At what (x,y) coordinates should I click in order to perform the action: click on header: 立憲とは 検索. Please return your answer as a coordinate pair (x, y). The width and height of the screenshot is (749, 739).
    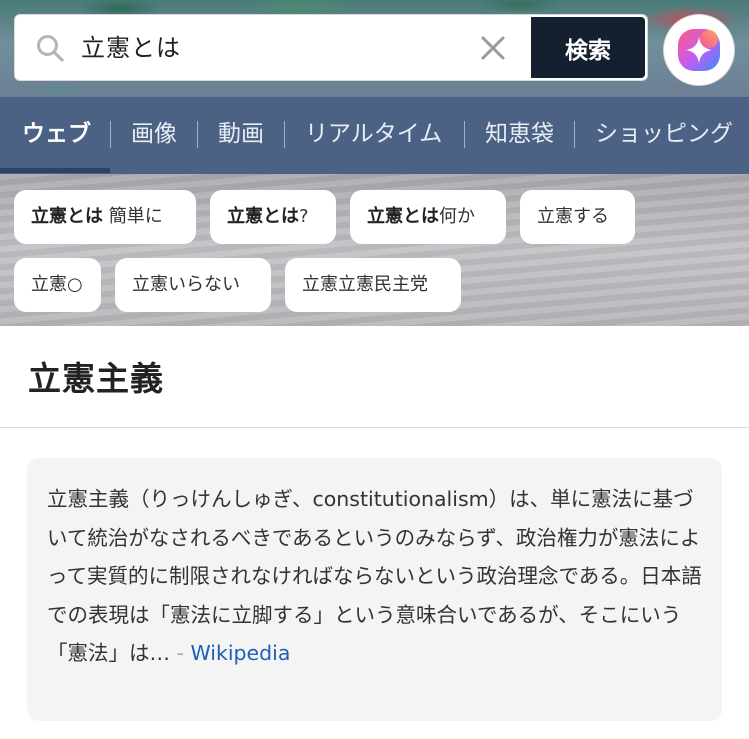
    Looking at the image, I should click on (374, 48).